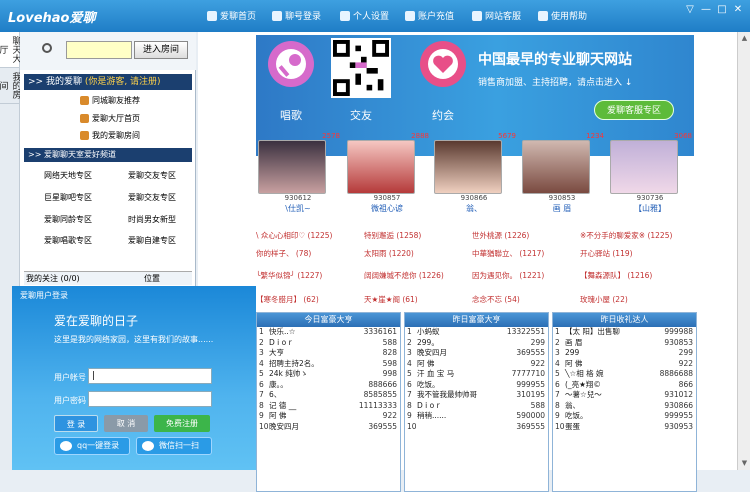 The height and width of the screenshot is (492, 750). Describe the element at coordinates (68, 197) in the screenshot. I see `zone-link: 巨星聊吧专区` at that location.